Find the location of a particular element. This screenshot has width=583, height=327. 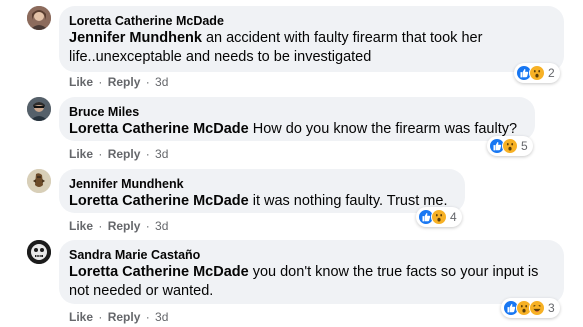

reaction-count: 4 is located at coordinates (453, 217).